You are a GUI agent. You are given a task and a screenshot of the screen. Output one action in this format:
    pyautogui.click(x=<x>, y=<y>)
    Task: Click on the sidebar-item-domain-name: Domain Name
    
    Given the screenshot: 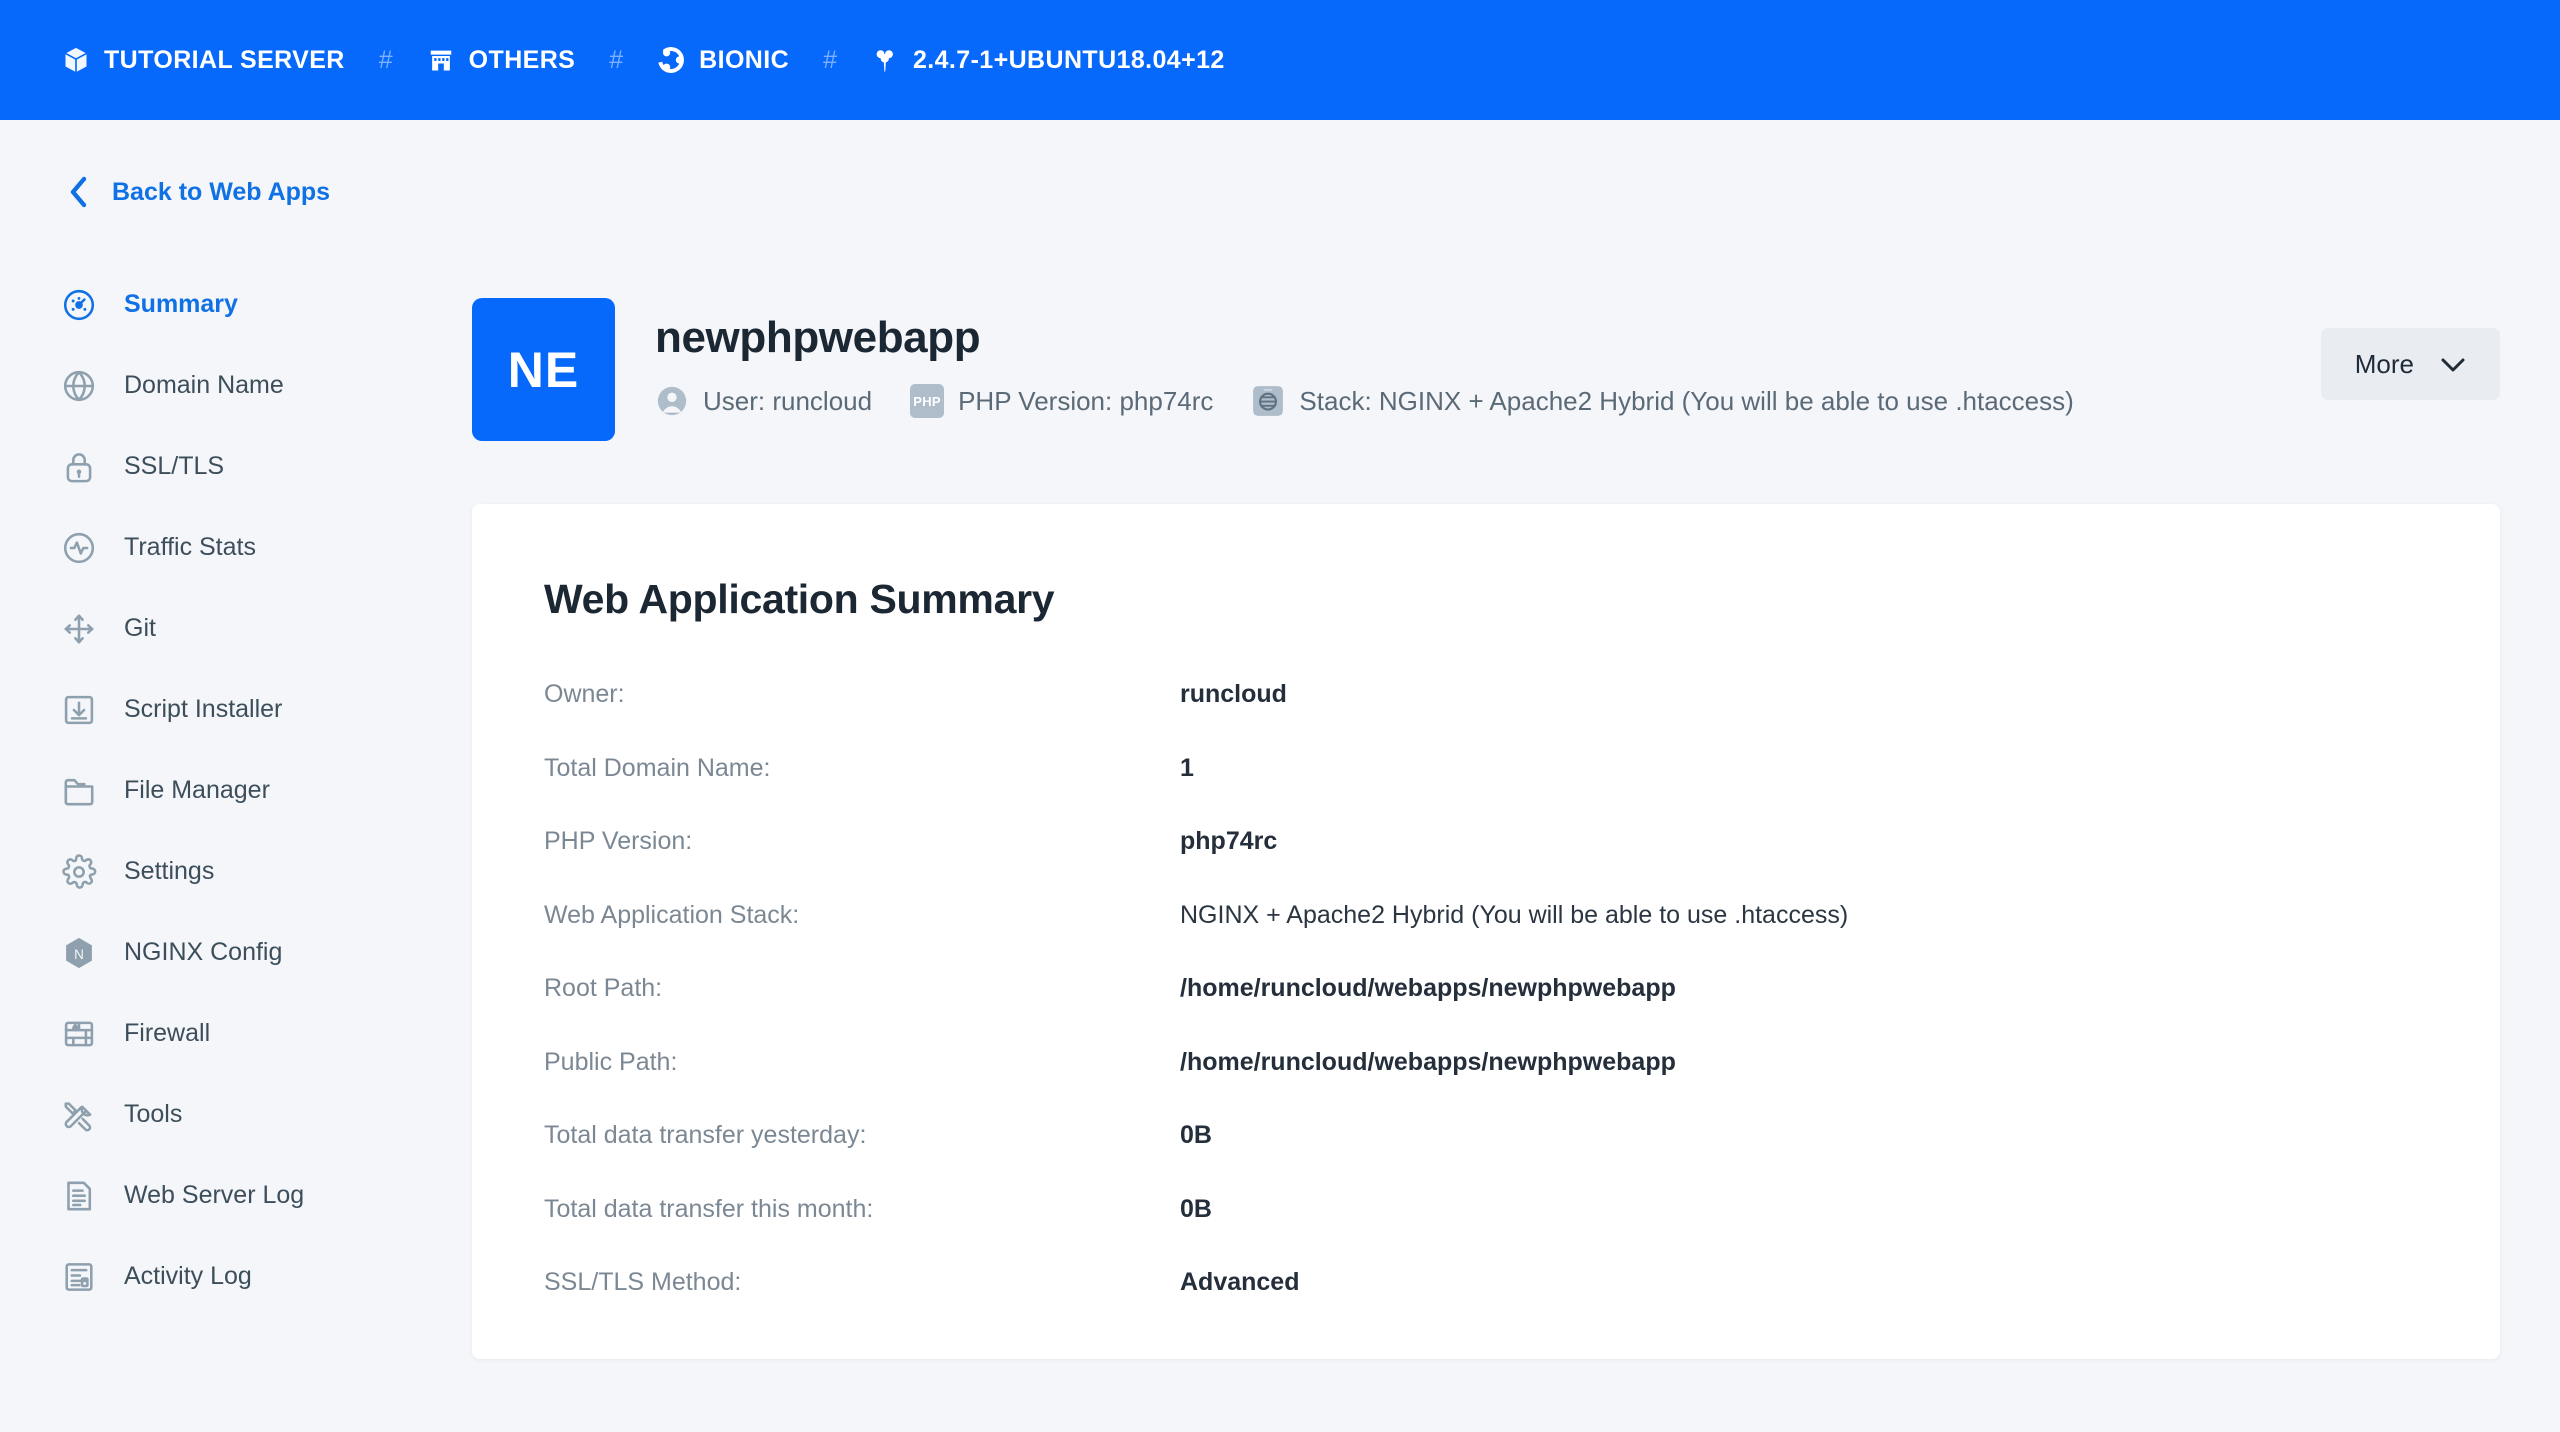 What is the action you would take?
    pyautogui.click(x=236, y=385)
    